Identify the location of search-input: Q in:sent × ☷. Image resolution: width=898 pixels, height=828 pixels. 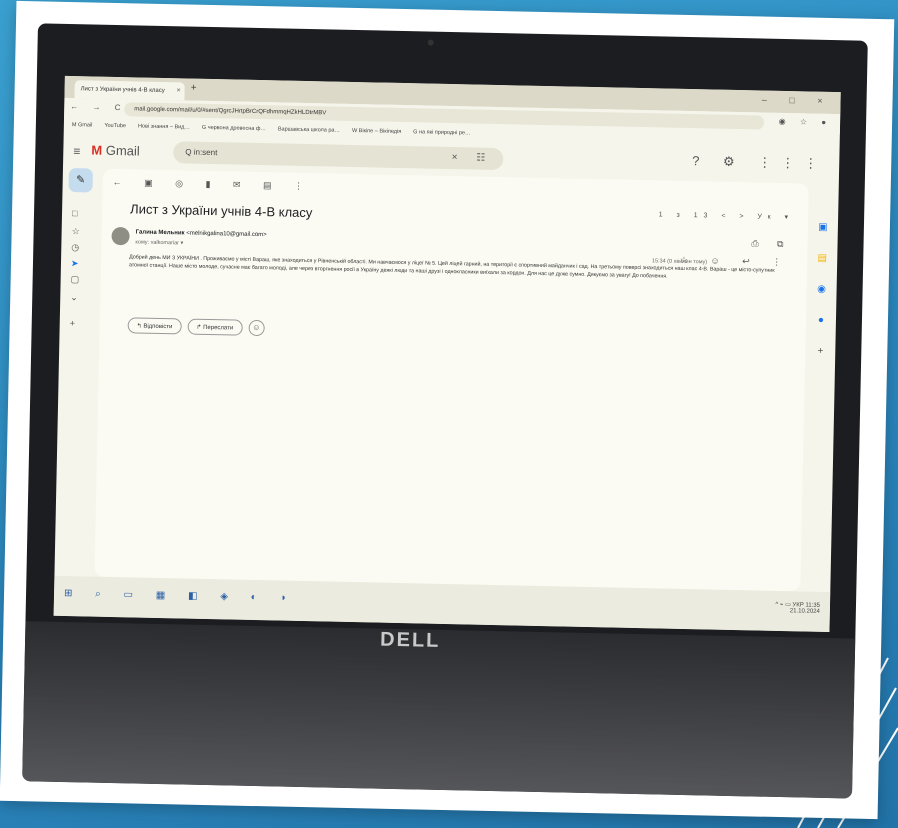
(338, 156).